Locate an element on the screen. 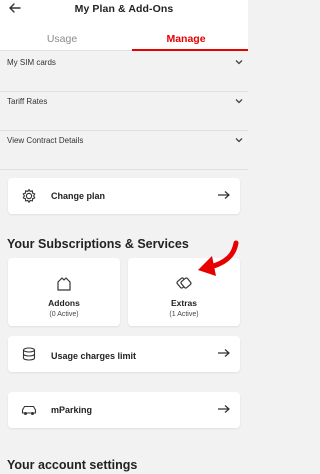  tab-bar: Usage Manage is located at coordinates (124, 35).